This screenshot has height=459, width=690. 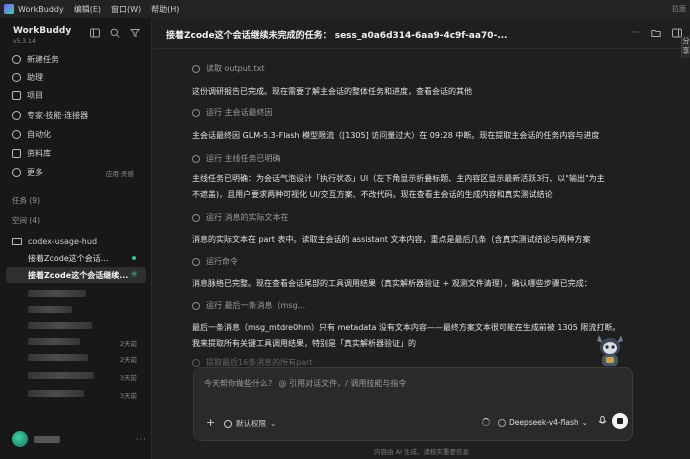 What do you see at coordinates (35, 172) in the screenshot?
I see `nav-label: 更多` at bounding box center [35, 172].